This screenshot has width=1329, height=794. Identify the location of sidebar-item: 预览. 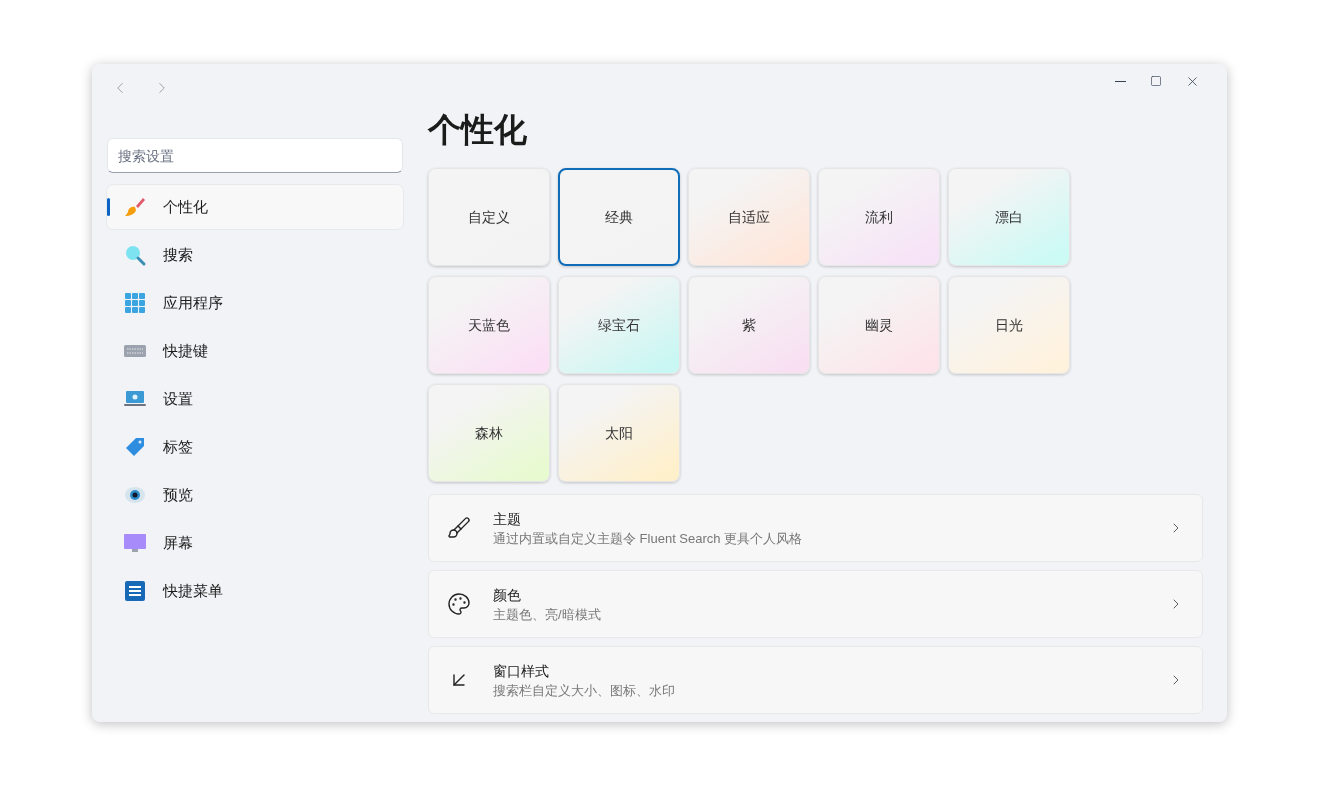
(255, 495).